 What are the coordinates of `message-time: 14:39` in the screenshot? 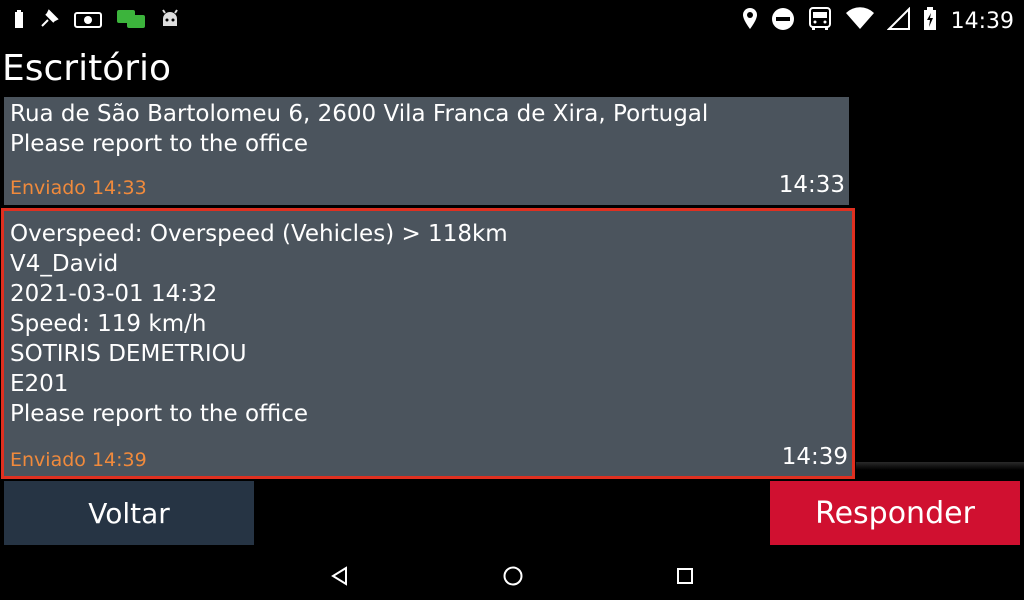 It's located at (814, 457).